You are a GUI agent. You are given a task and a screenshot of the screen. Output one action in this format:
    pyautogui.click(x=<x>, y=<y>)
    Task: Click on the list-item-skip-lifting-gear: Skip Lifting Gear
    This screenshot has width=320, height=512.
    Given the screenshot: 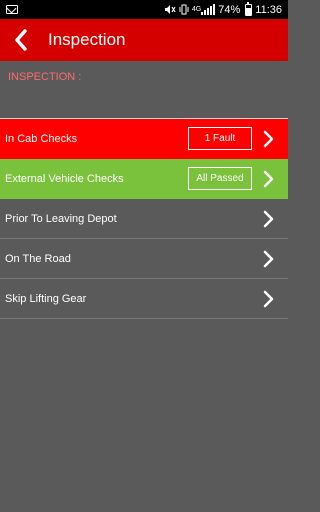 What is the action you would take?
    pyautogui.click(x=144, y=299)
    